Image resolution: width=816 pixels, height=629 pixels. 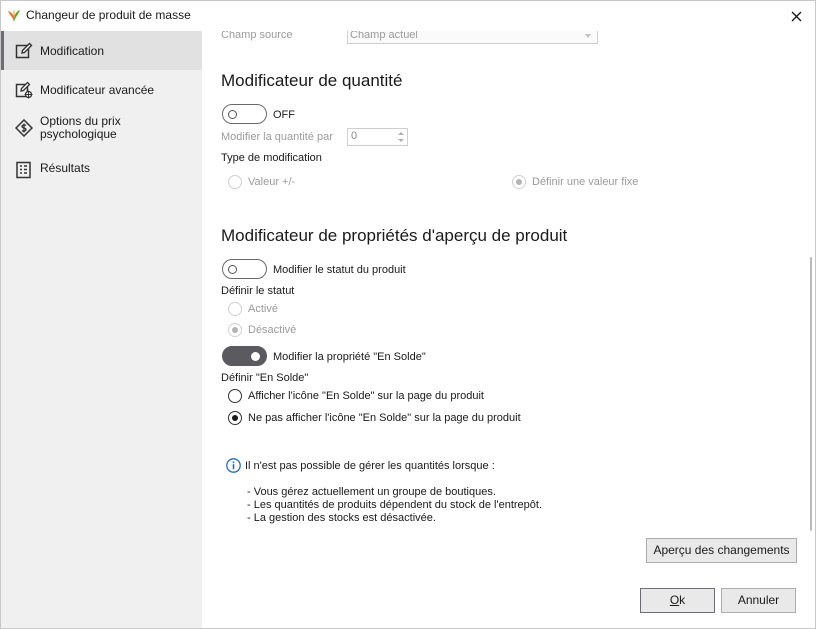 I want to click on close-button, so click(x=796, y=16).